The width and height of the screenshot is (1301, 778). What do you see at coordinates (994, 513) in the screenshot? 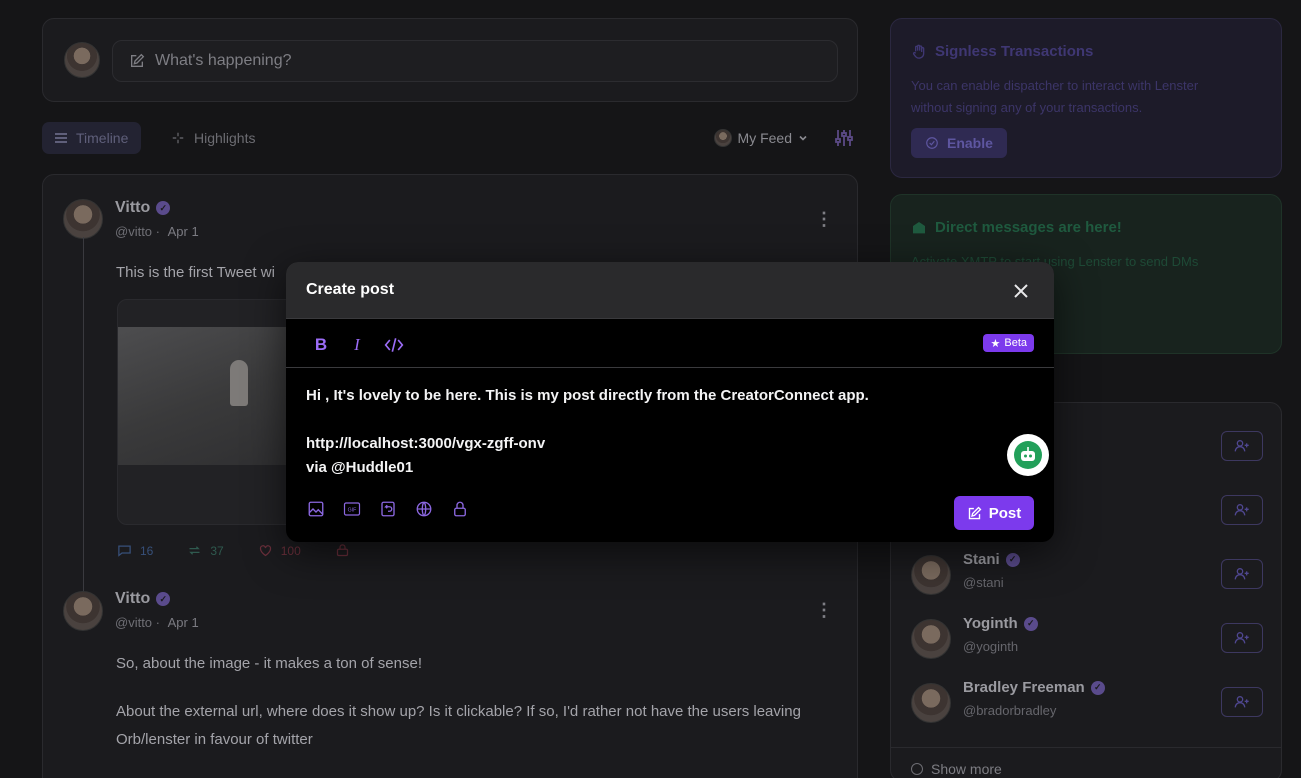
I see `post-button: Post` at bounding box center [994, 513].